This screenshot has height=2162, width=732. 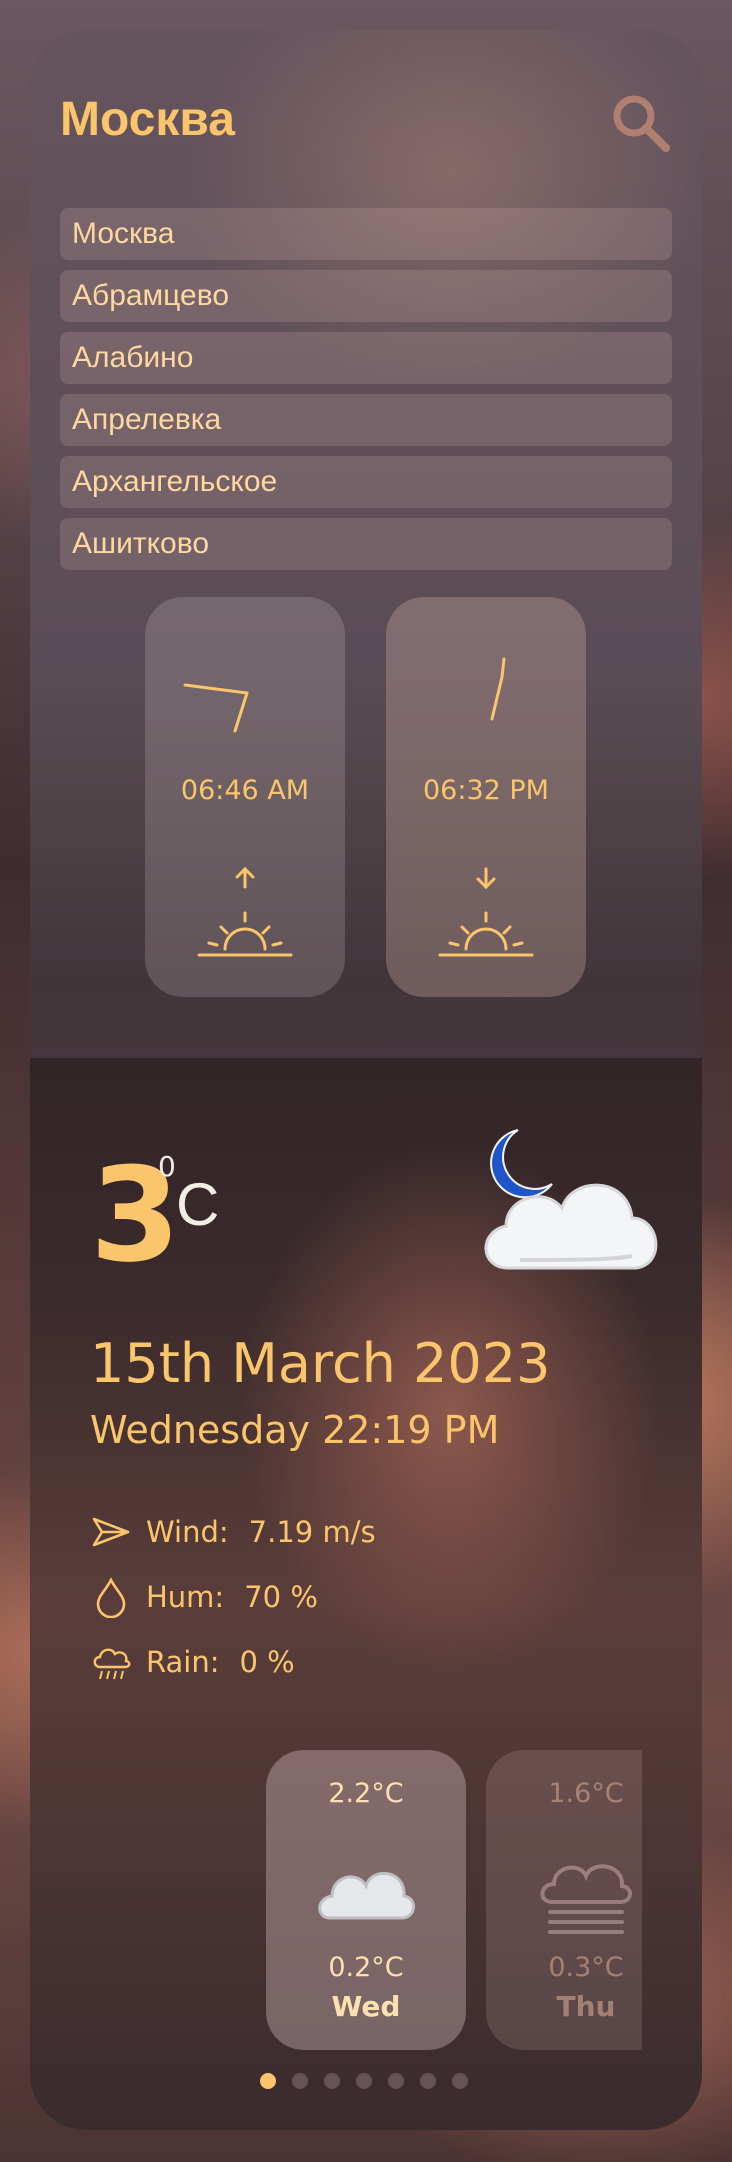 I want to click on sunrise-icon, so click(x=245, y=911).